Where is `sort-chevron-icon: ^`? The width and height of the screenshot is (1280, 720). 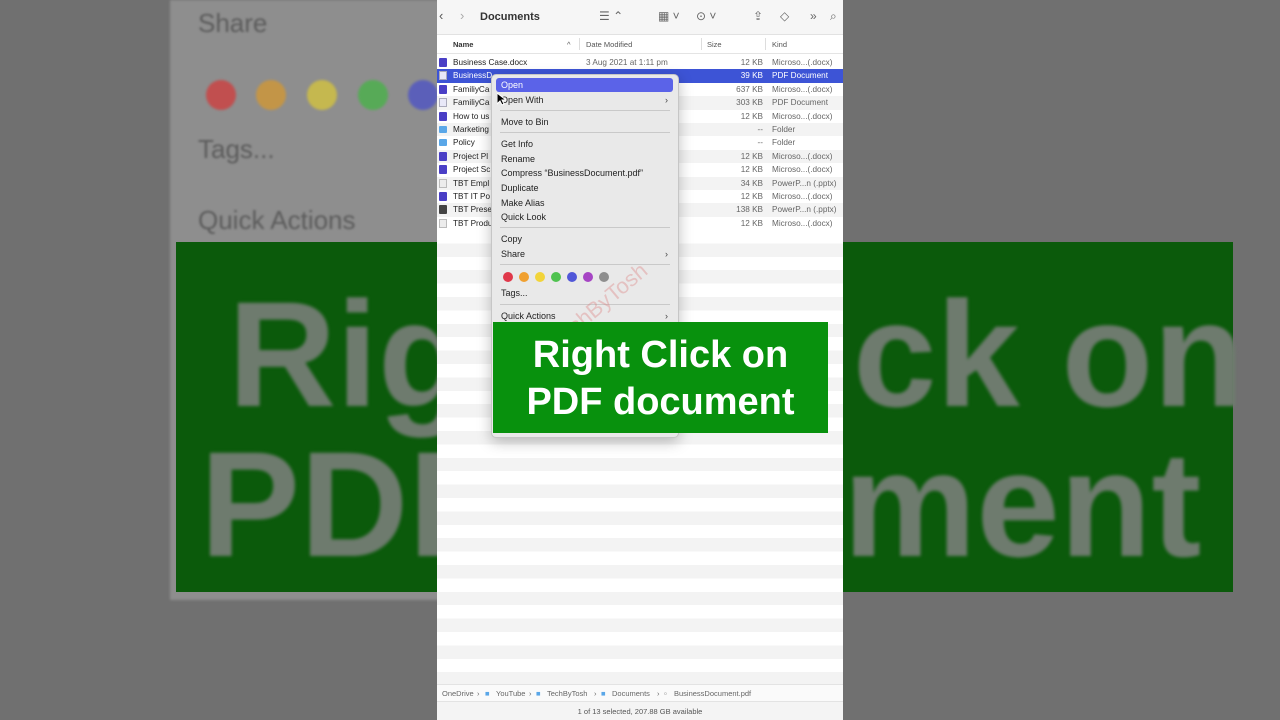 sort-chevron-icon: ^ is located at coordinates (569, 44).